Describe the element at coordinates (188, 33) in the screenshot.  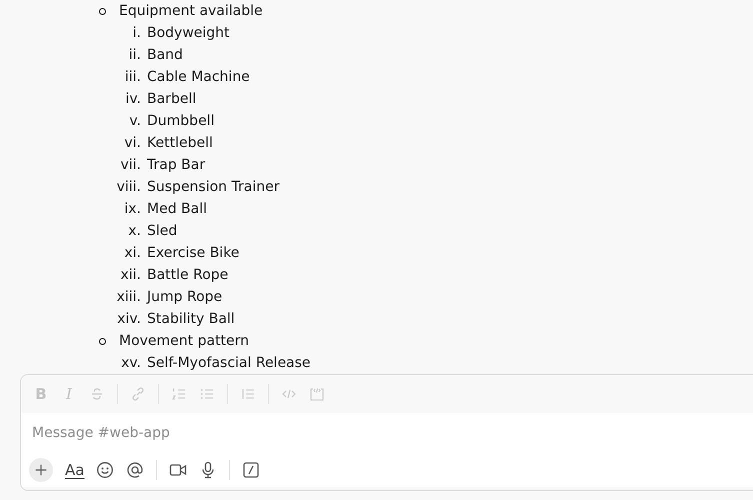
I see `list-item: Bodyweight` at that location.